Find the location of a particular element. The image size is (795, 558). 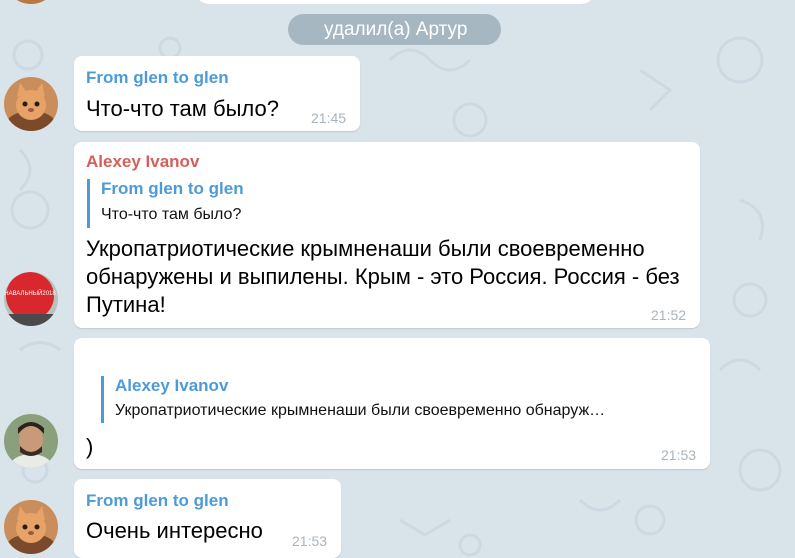

previous-message-bubble is located at coordinates (395, 2).